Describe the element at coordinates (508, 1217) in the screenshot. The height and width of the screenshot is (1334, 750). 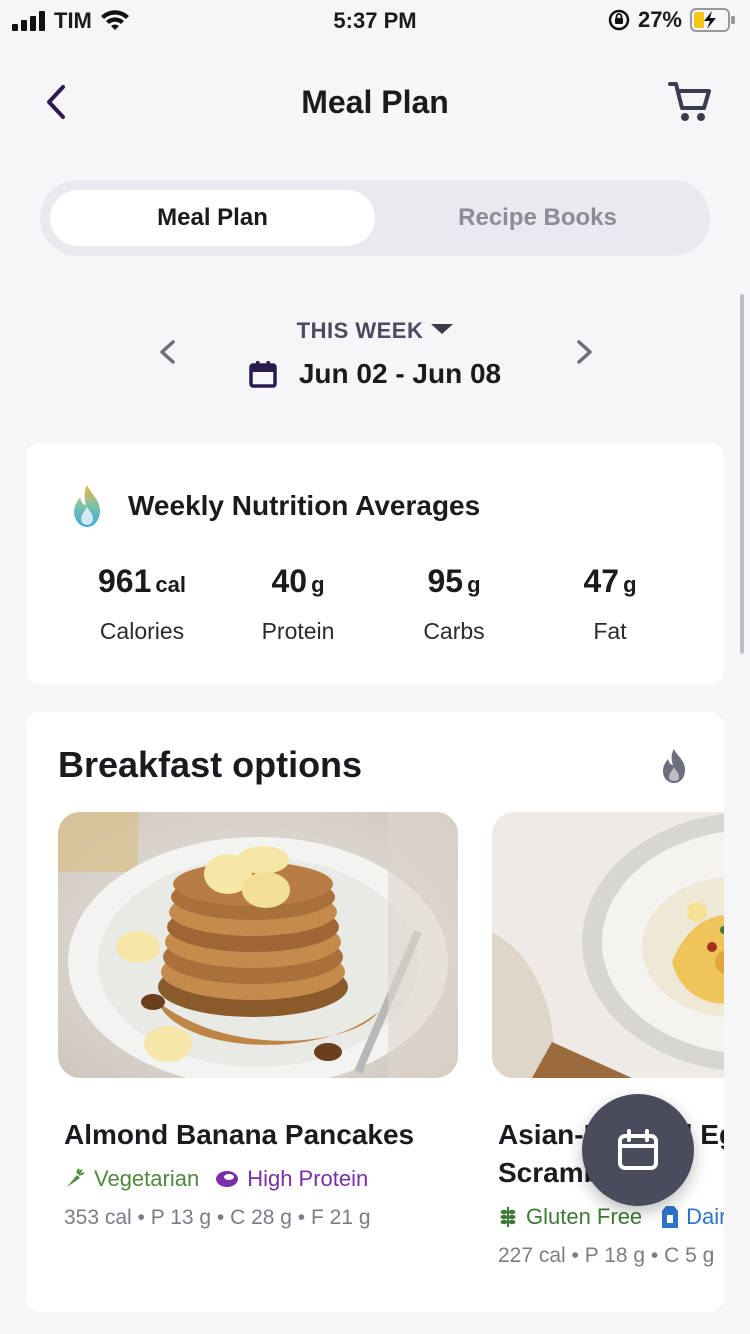
I see `wheat-icon` at that location.